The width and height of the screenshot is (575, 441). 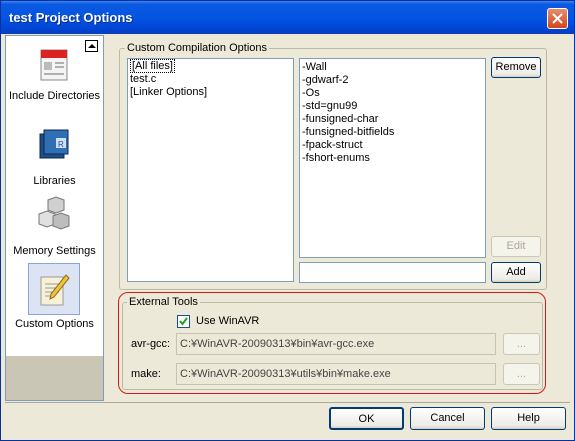 I want to click on list-item: -gdwarf-2, so click(x=392, y=80).